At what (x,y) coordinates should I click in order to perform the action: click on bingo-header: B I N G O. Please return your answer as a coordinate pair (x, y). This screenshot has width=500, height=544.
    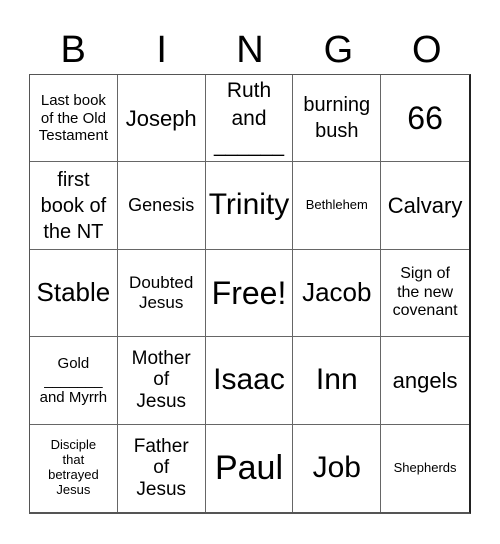
    Looking at the image, I should click on (250, 50).